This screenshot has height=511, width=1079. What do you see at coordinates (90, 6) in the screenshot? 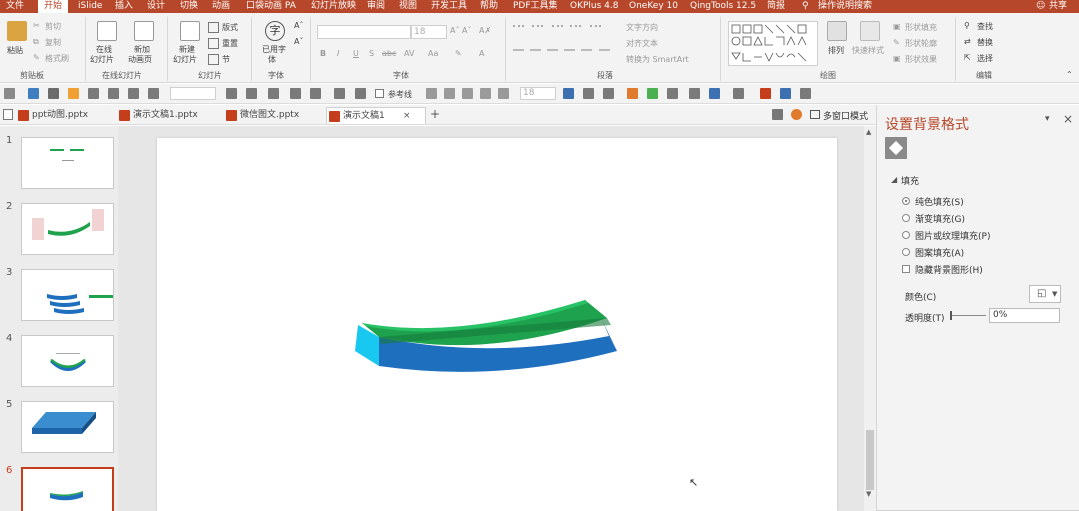
I see `menu-islide: iSlide` at bounding box center [90, 6].